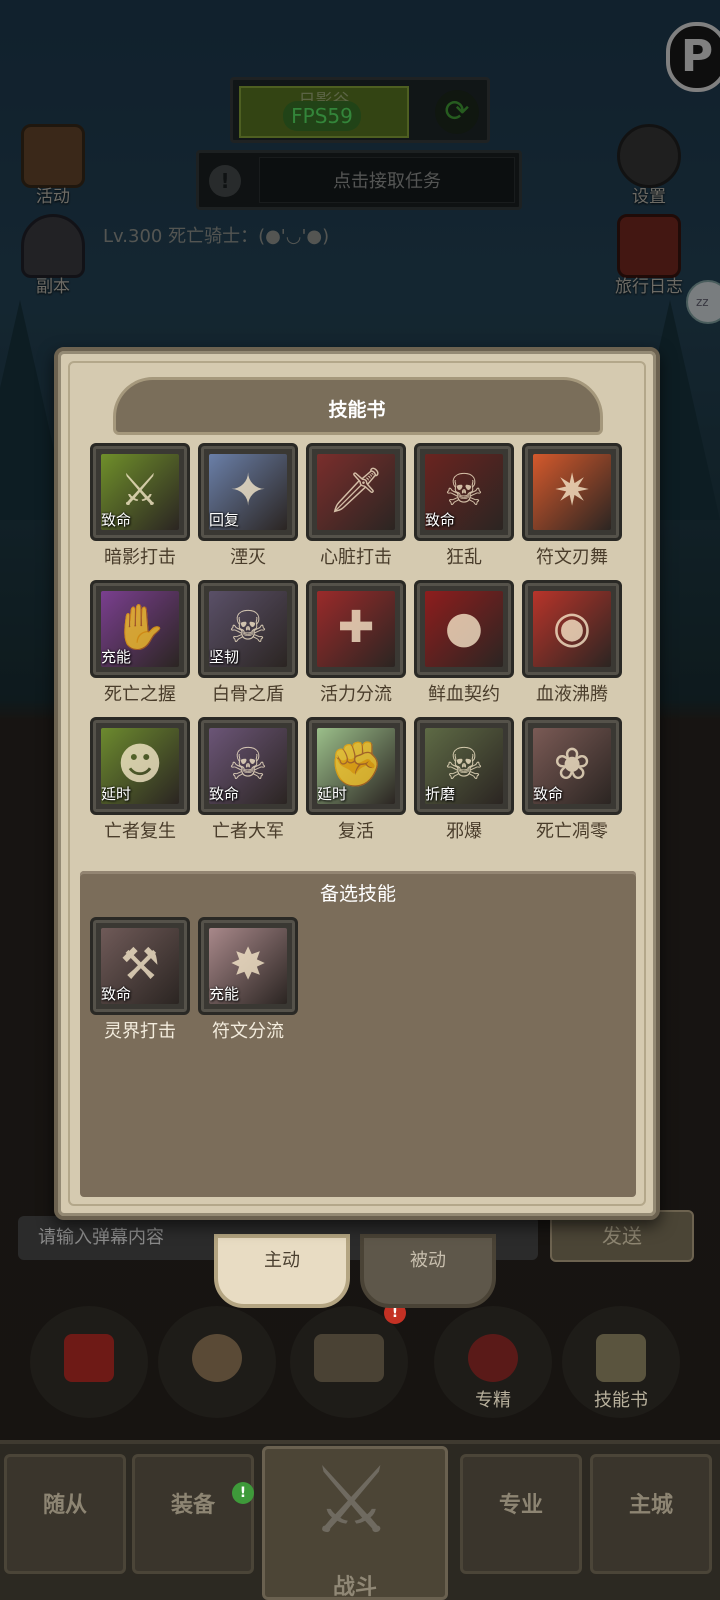 This screenshot has width=720, height=1600. Describe the element at coordinates (140, 766) in the screenshot. I see `skill-icon: ☻ 延时` at that location.